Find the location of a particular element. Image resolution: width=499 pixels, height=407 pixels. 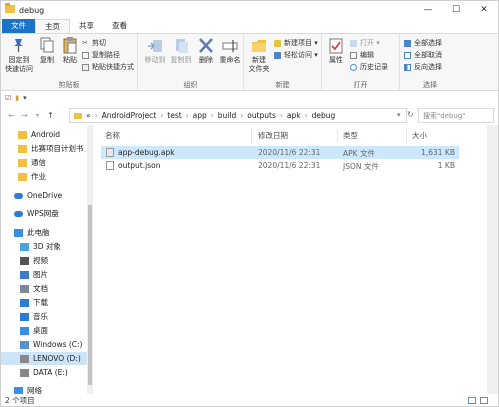

breadcrumb-androidproject: AndroidProject is located at coordinates (129, 115).